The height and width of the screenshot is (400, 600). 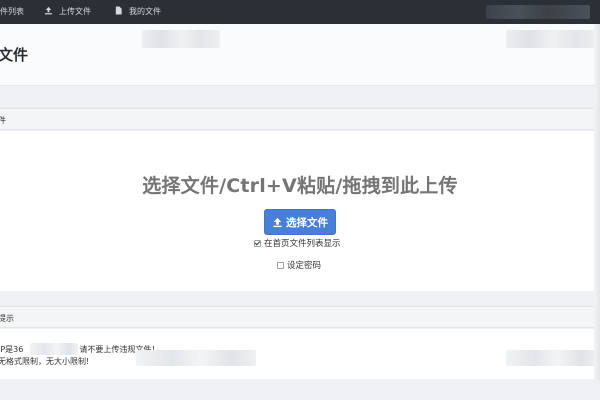 I want to click on show-on-home-checkbox, so click(x=257, y=243).